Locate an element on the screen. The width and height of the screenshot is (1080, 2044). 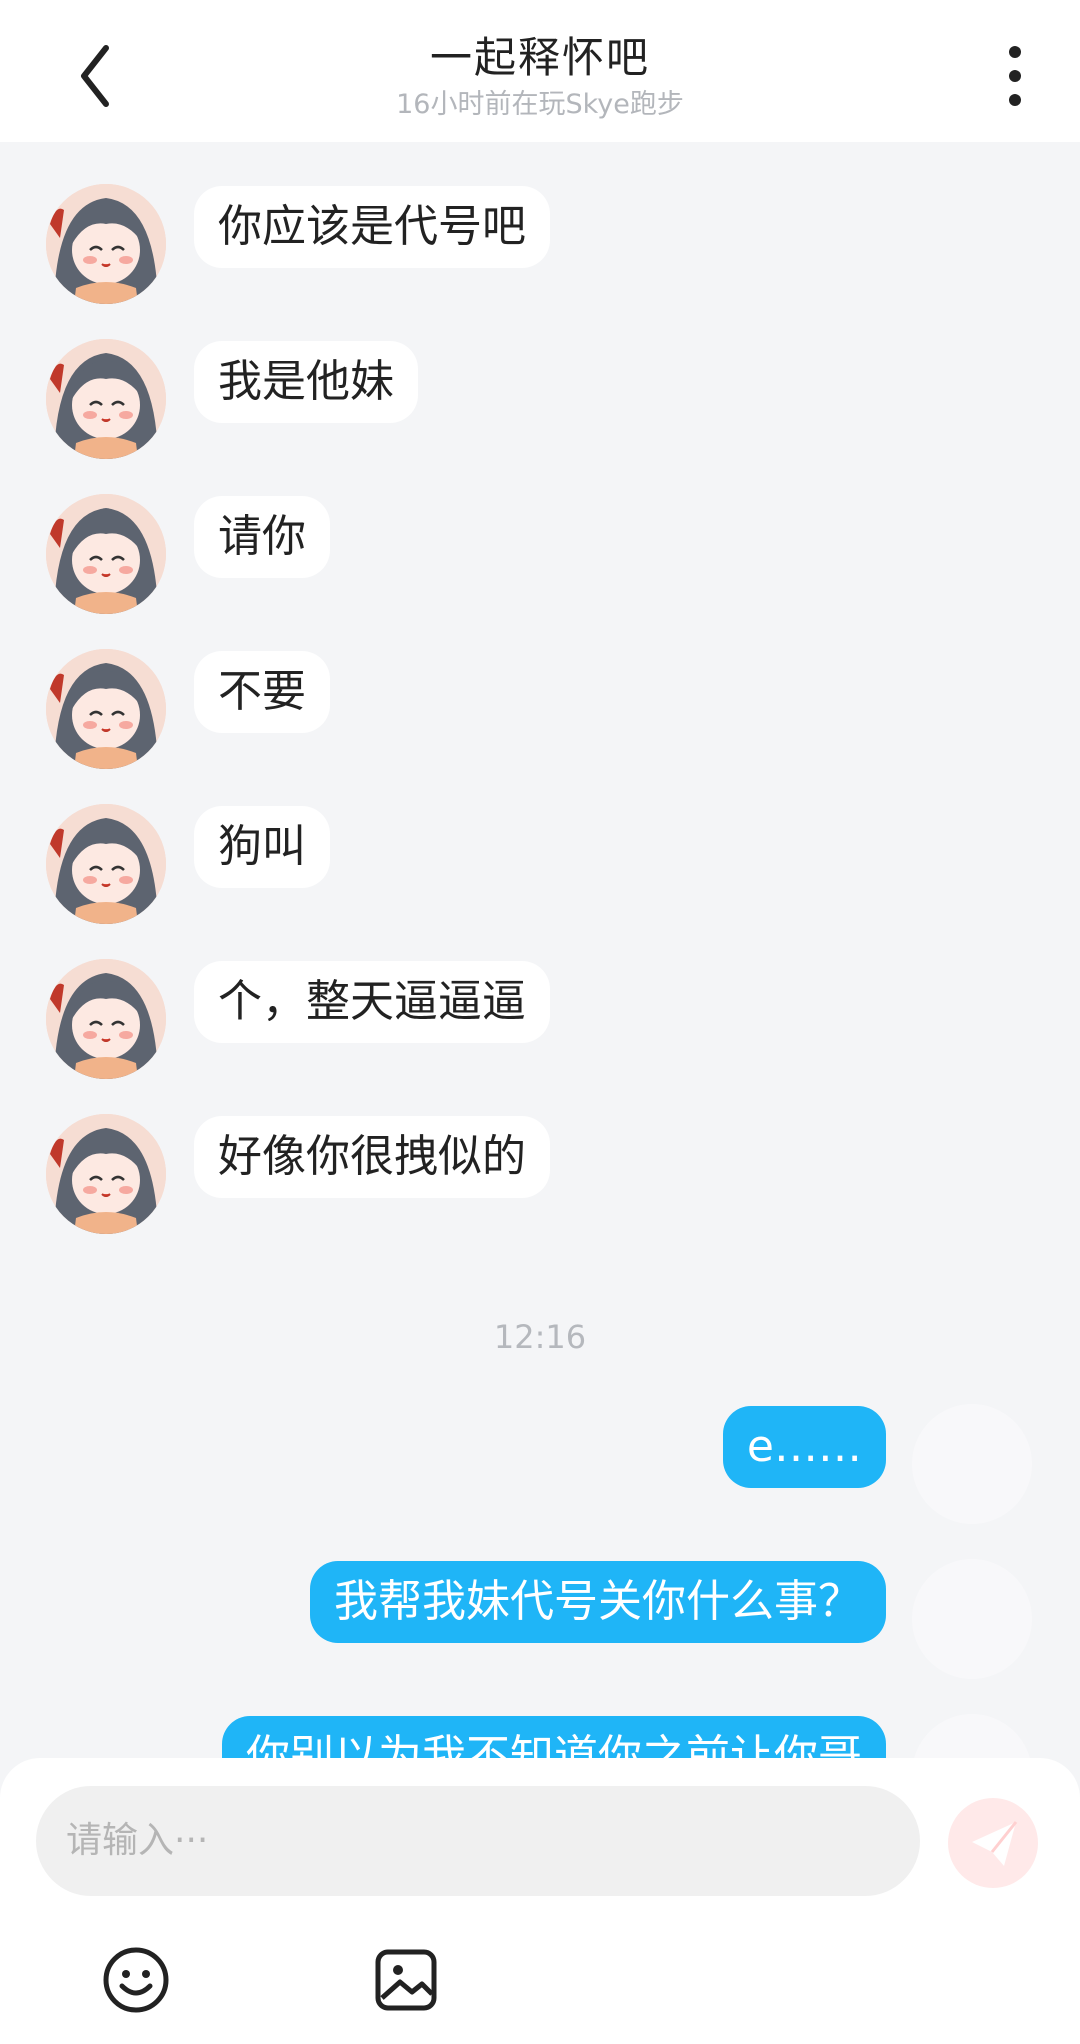
outgoing-message-bubble: 你别以为我不知道你之前让你哥 is located at coordinates (554, 1739).